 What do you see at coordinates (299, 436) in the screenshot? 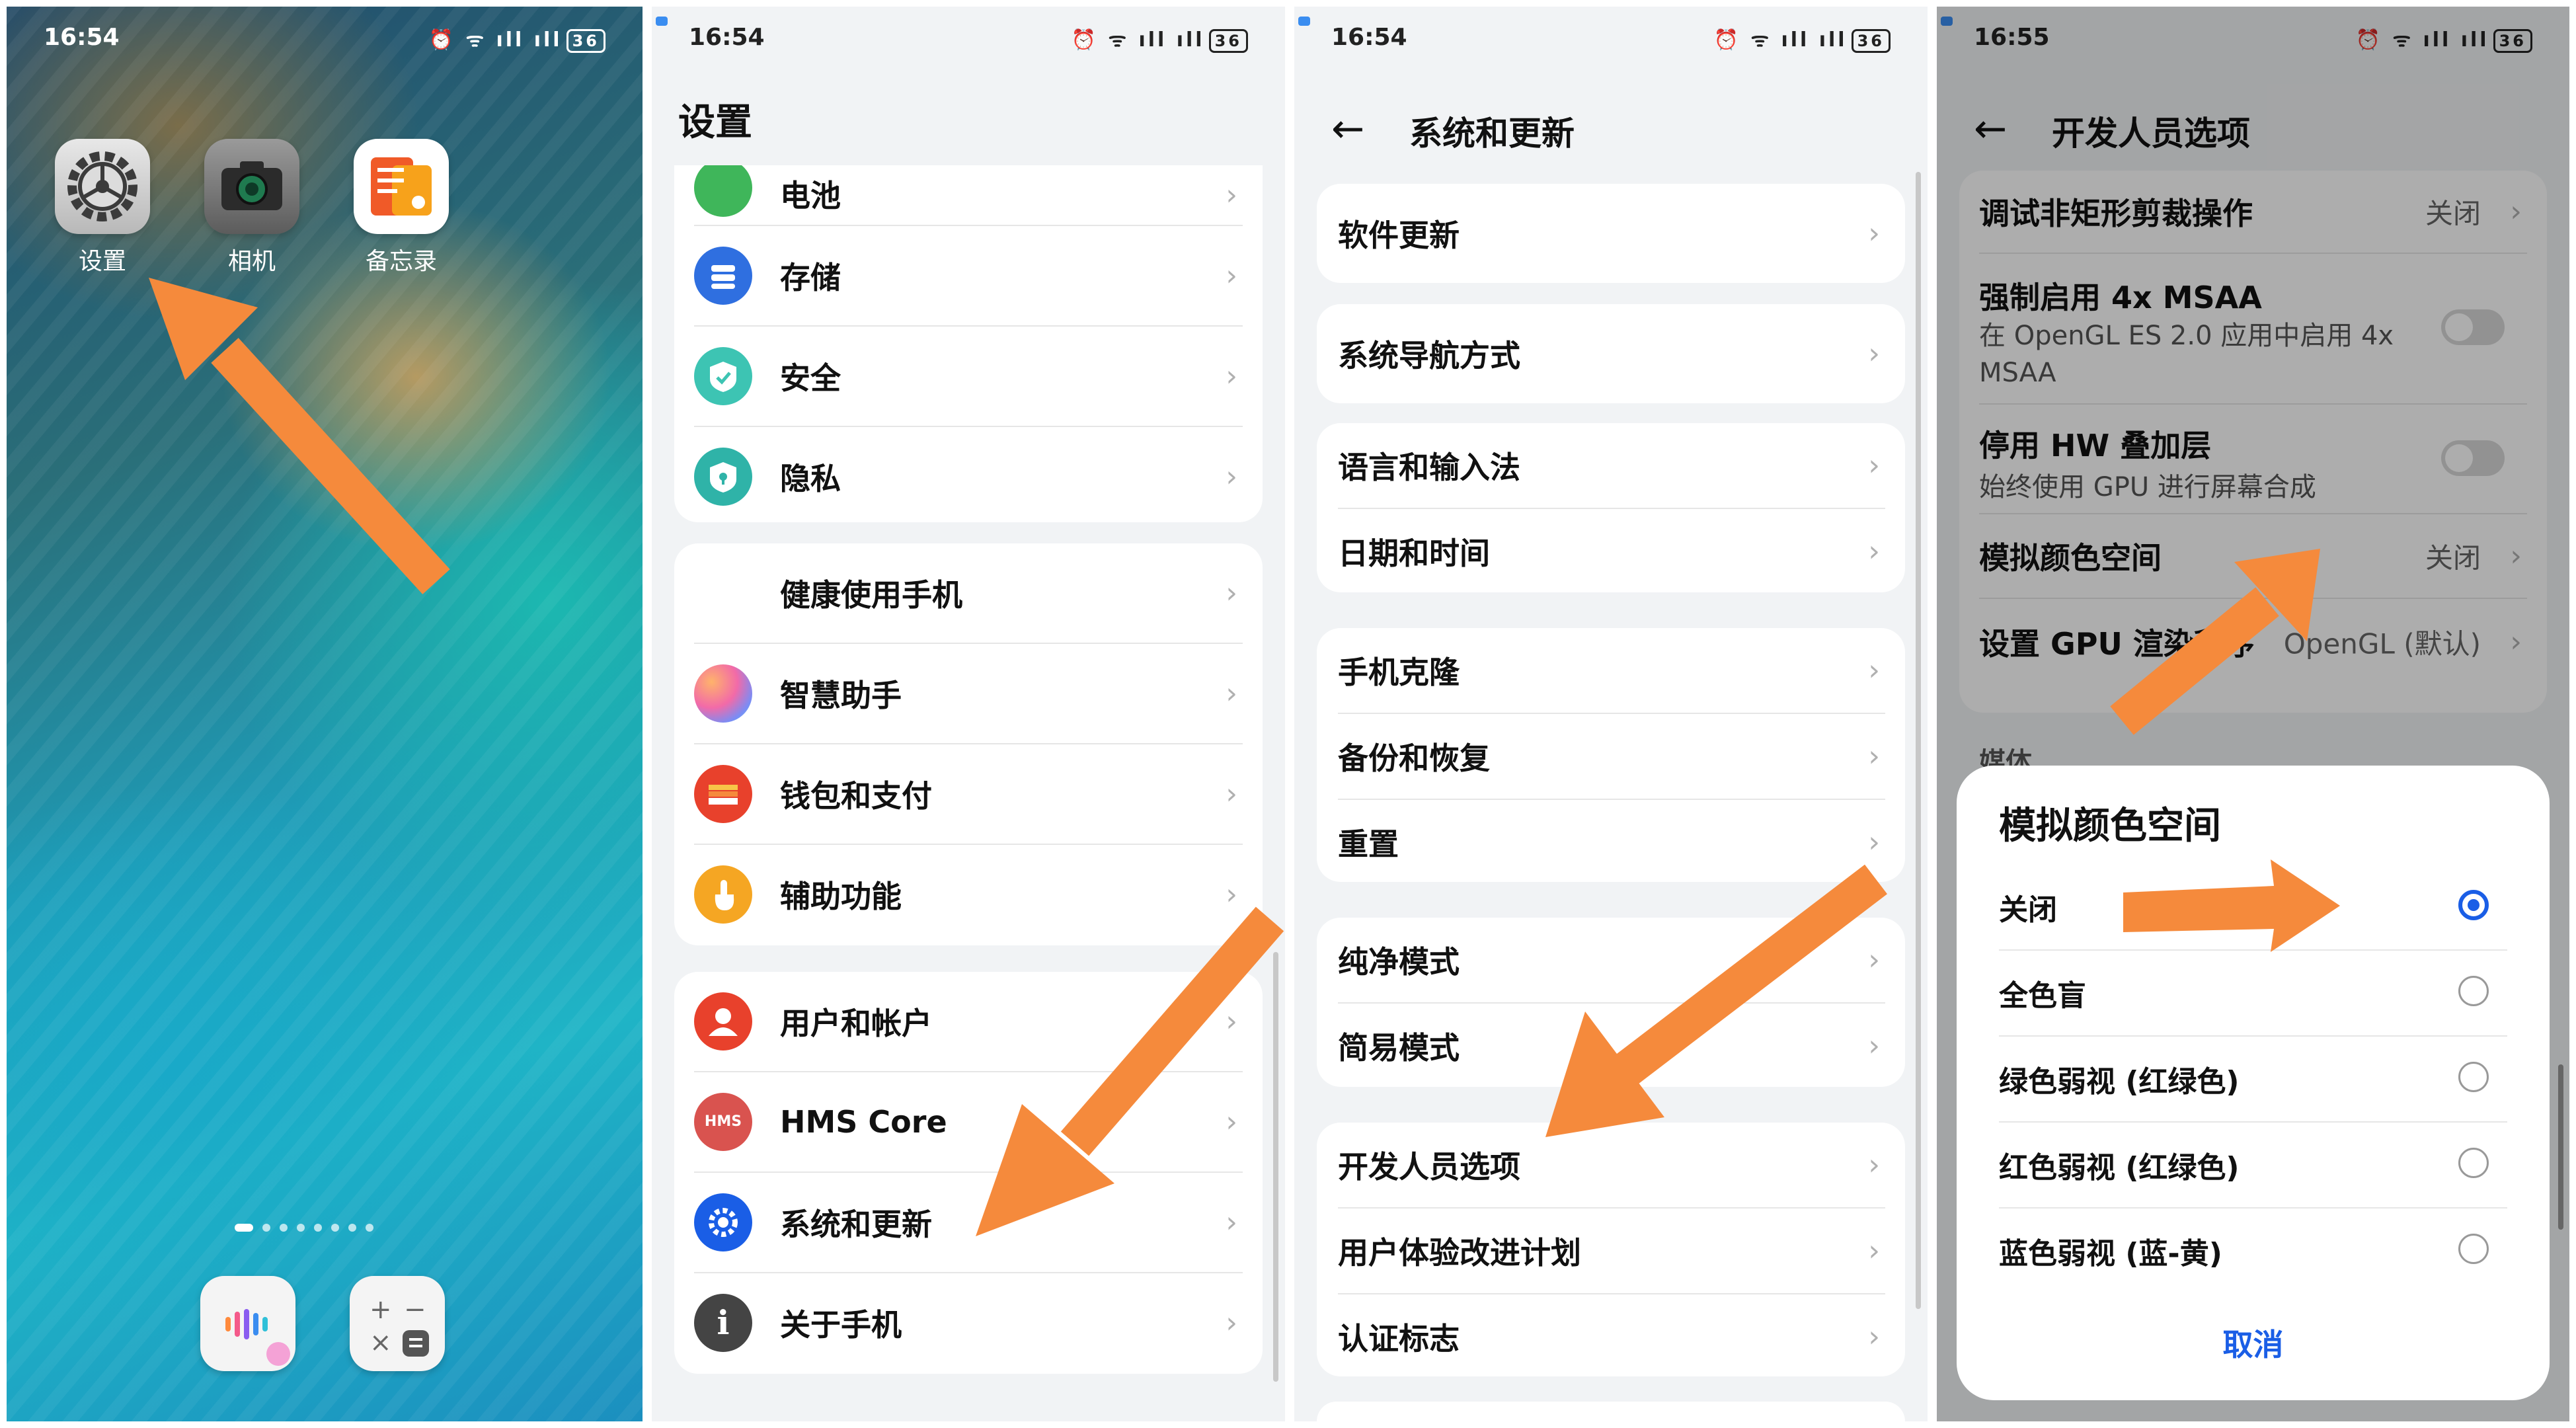
I see `guide-arrow-to-settings` at bounding box center [299, 436].